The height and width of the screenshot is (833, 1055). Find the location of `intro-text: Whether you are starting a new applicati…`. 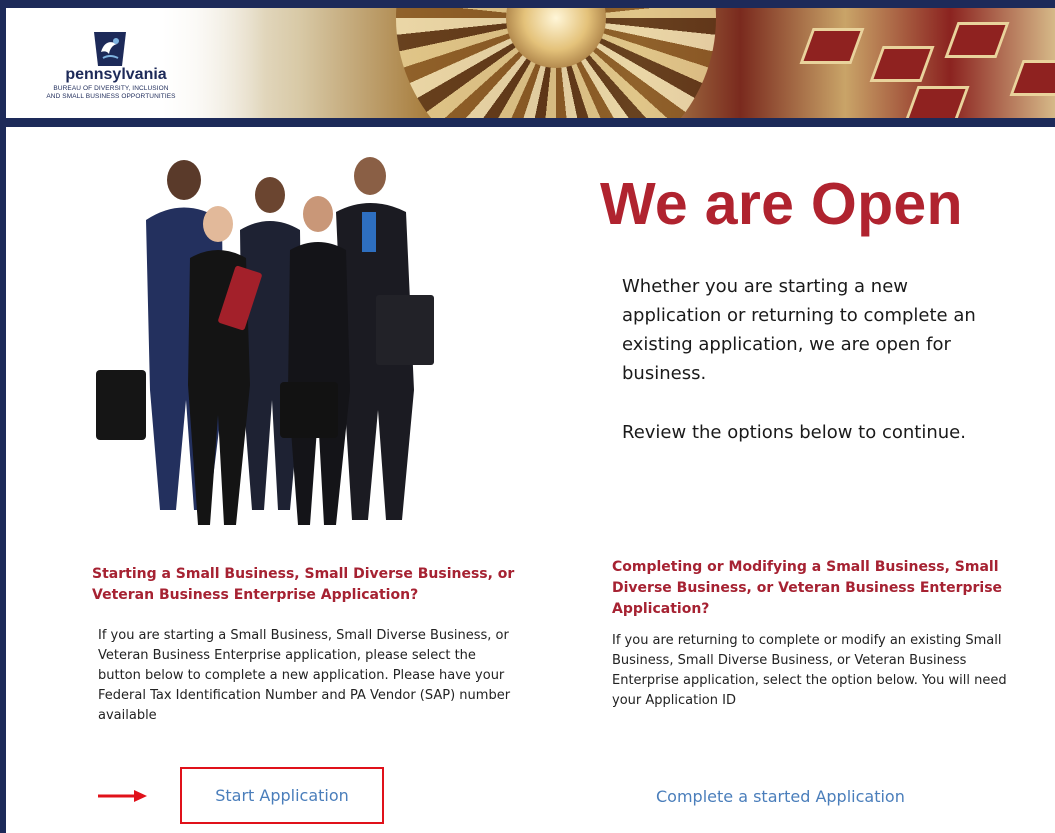

intro-text: Whether you are starting a new applicati… is located at coordinates (799, 330).